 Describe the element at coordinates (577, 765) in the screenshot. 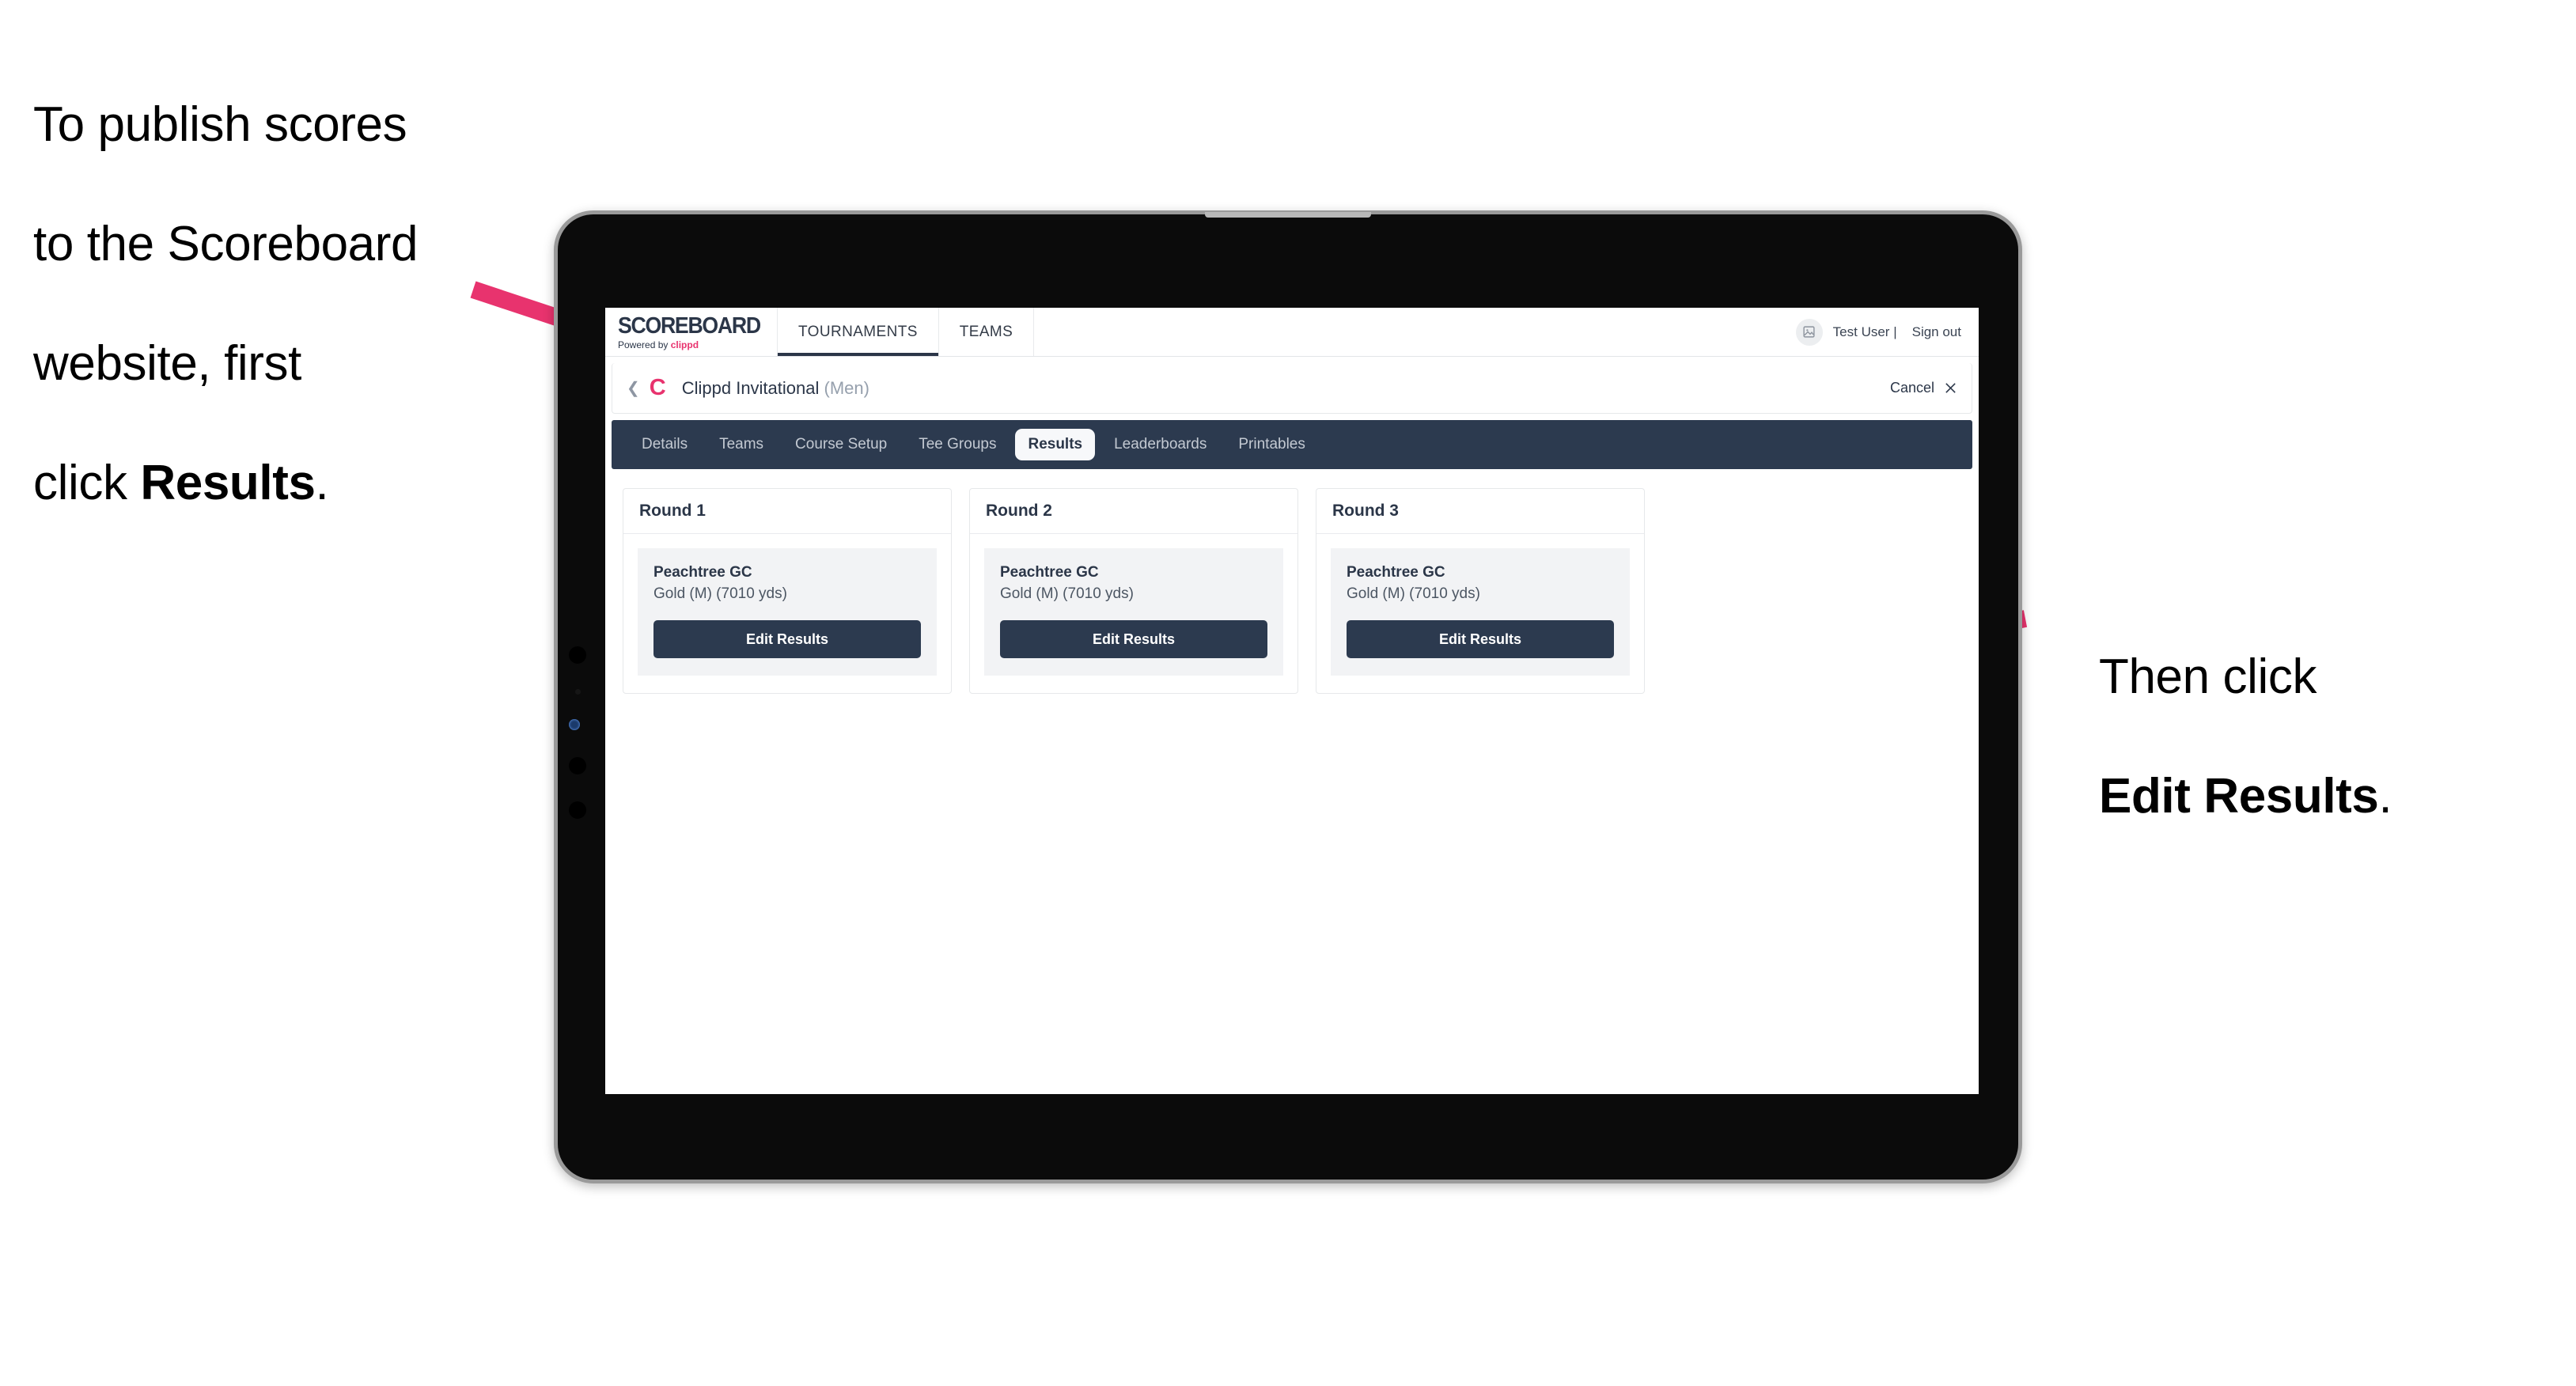

I see `bezel-sensor2-icon` at that location.